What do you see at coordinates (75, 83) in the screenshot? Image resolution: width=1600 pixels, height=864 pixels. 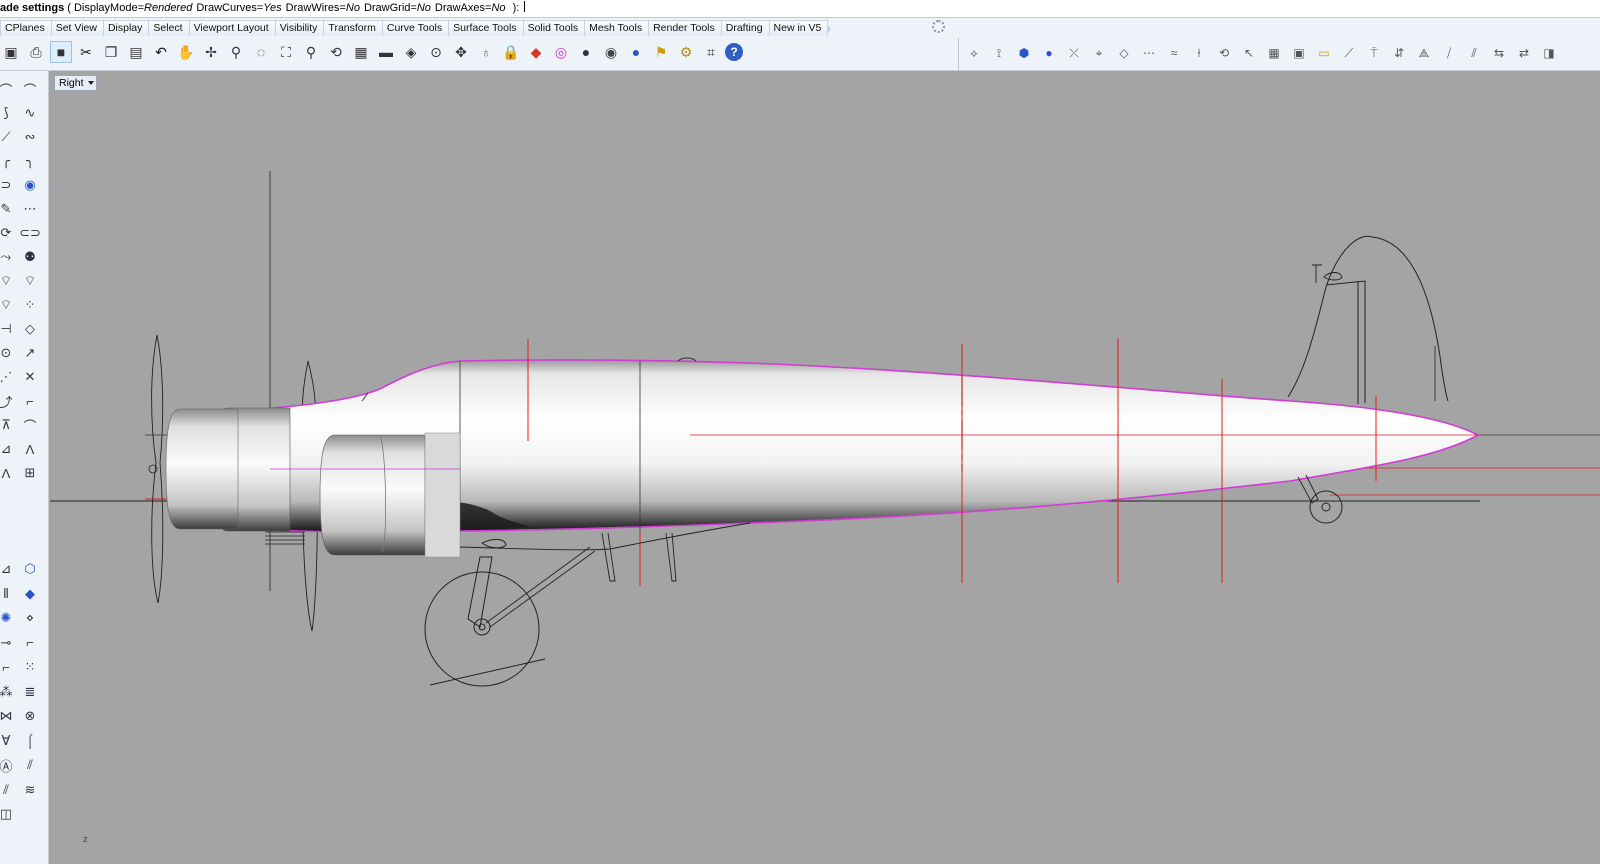 I see `viewport-title: Right` at bounding box center [75, 83].